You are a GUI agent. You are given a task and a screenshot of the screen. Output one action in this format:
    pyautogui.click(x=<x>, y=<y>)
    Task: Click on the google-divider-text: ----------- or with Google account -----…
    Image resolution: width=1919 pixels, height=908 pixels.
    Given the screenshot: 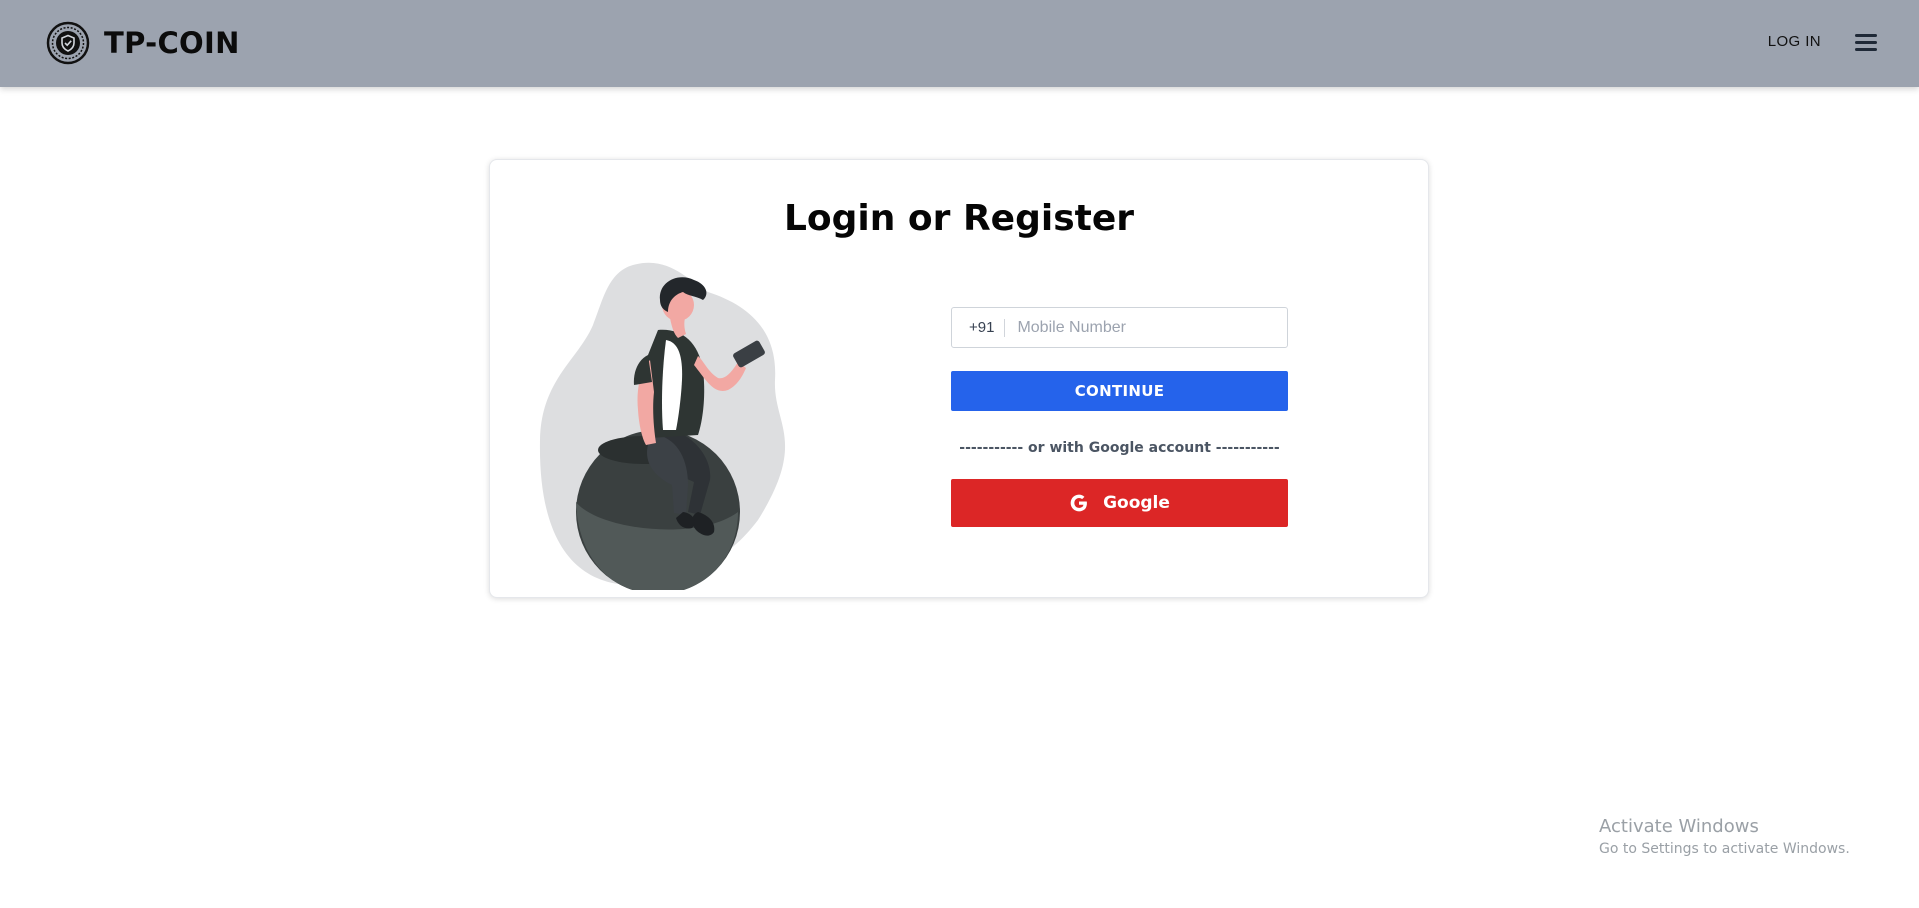 What is the action you would take?
    pyautogui.click(x=1119, y=448)
    